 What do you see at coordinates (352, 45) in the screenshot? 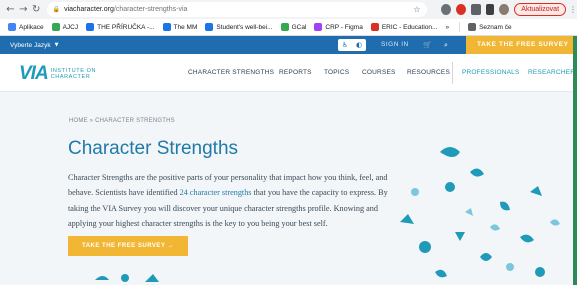
I see `accessibility-icon: ♿ ◐` at bounding box center [352, 45].